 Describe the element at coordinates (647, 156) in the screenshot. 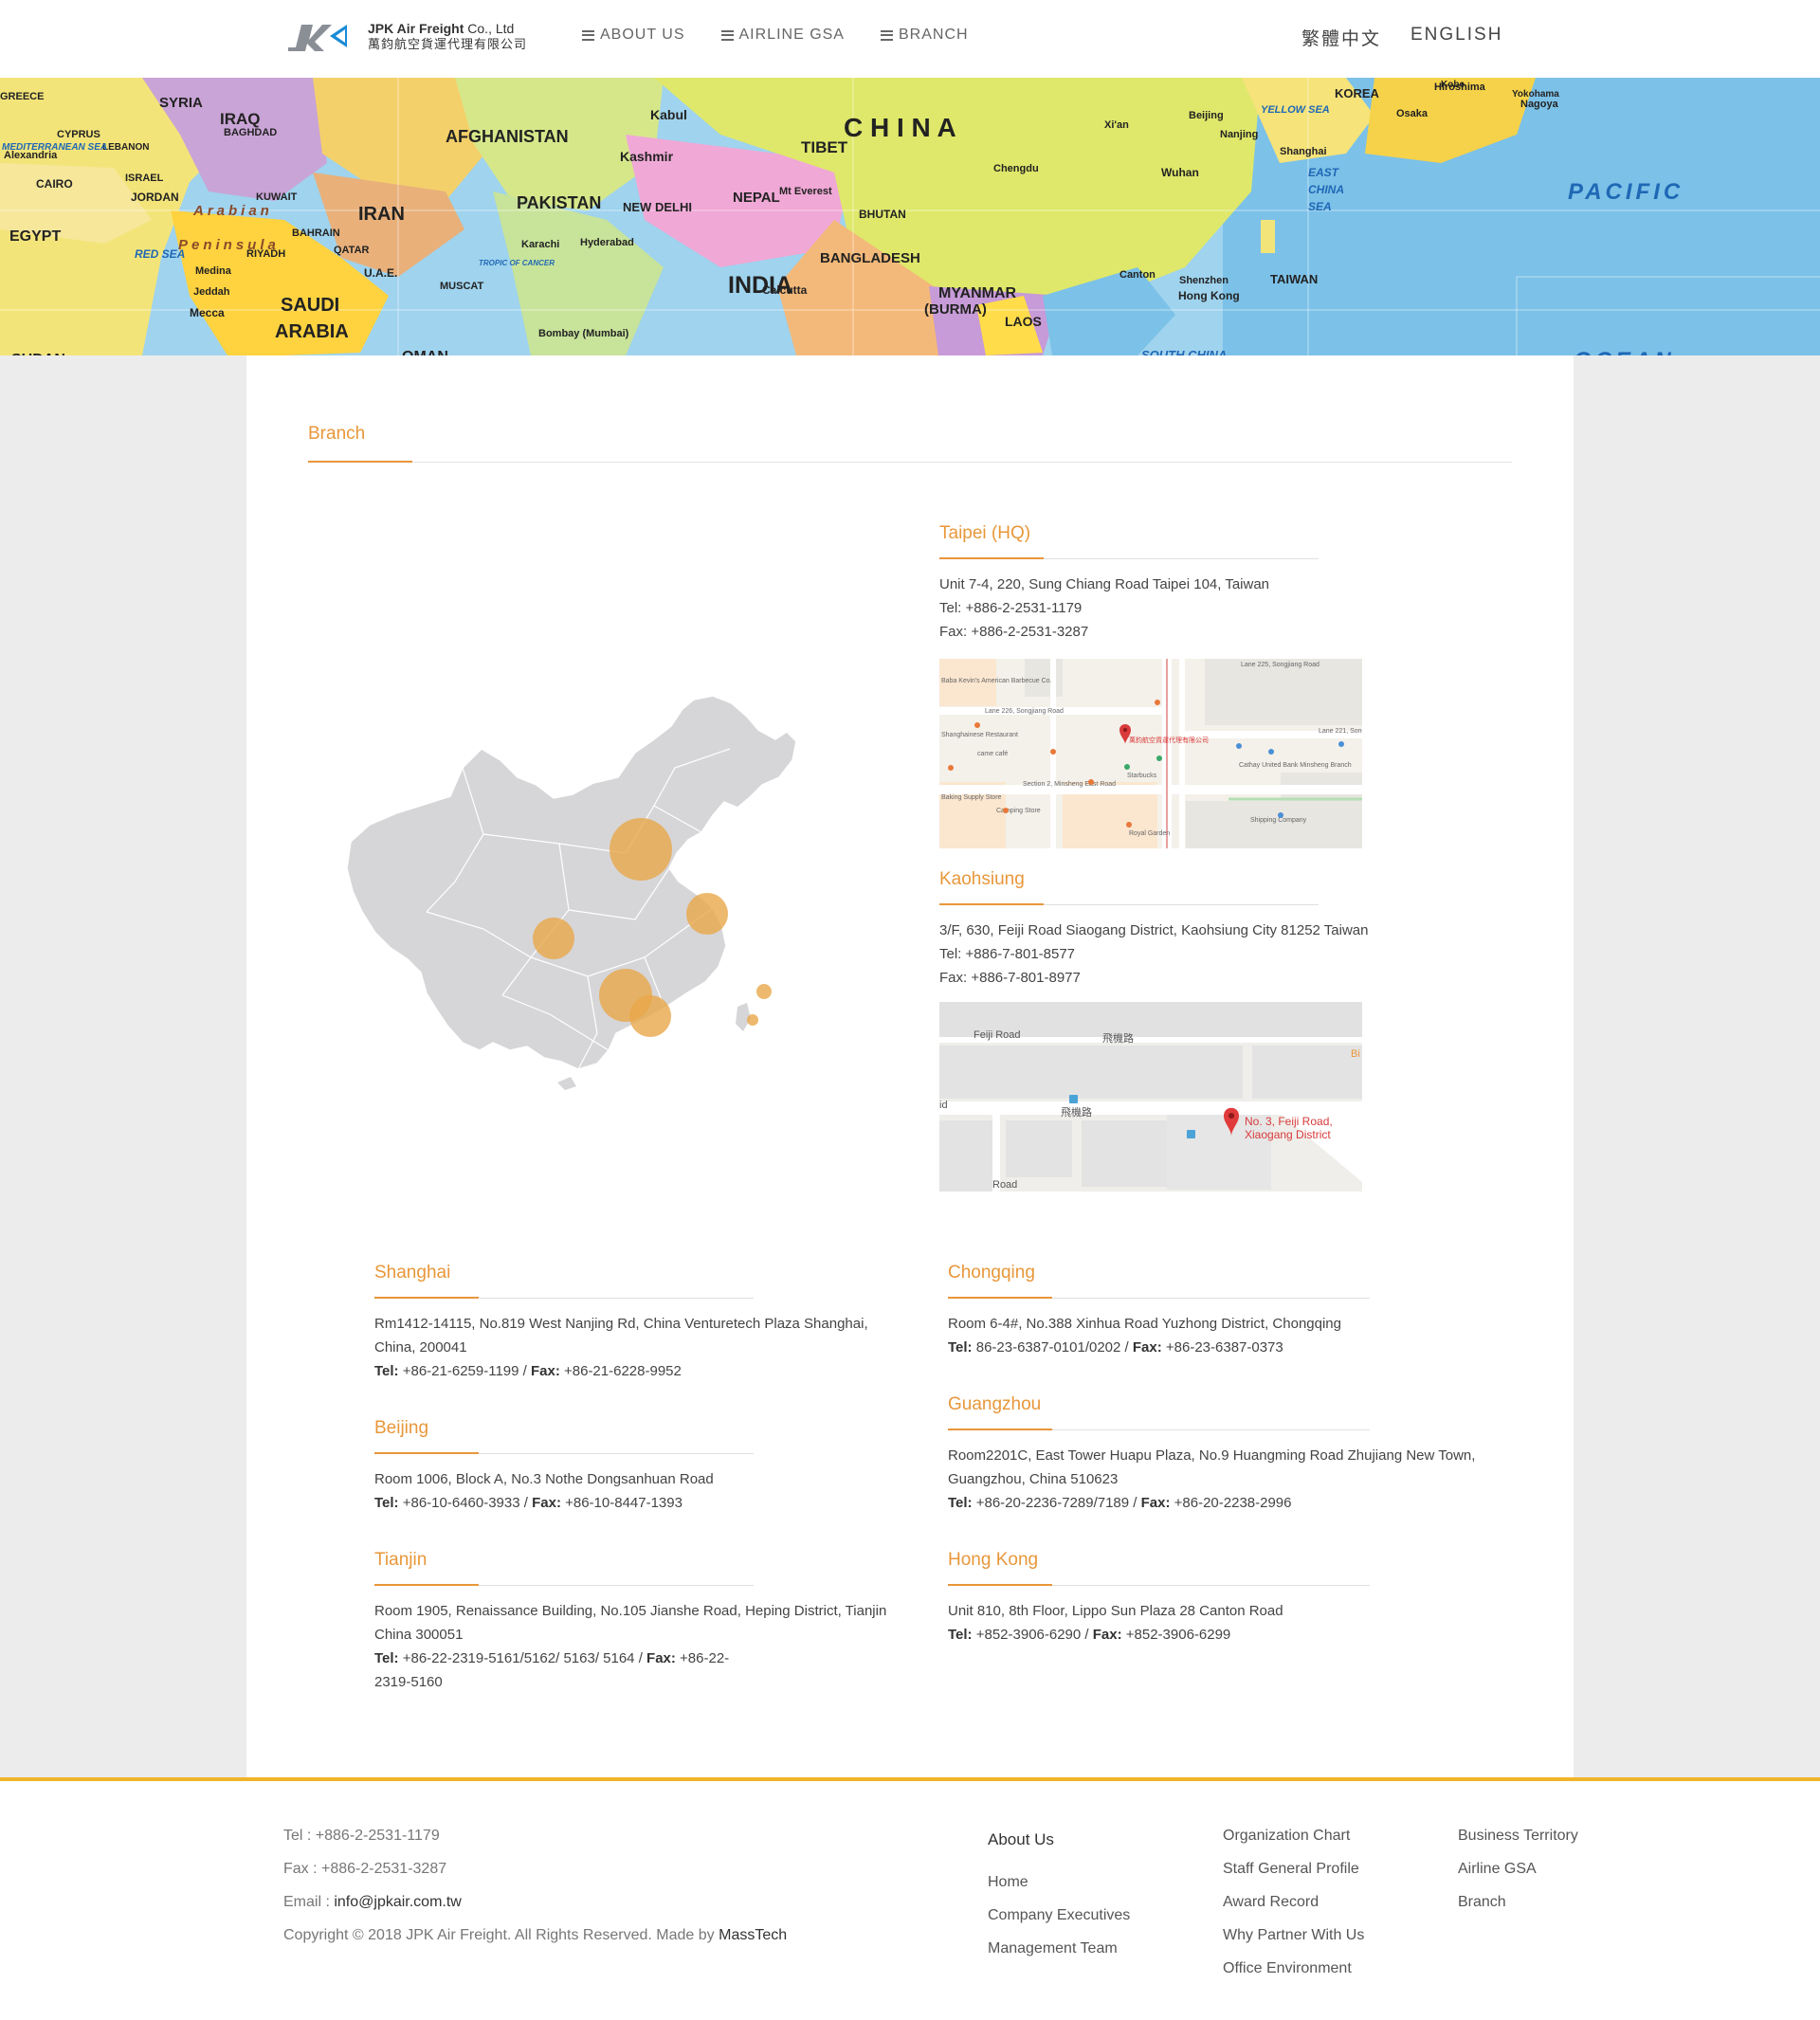

I see `map-label: Kashmir` at that location.